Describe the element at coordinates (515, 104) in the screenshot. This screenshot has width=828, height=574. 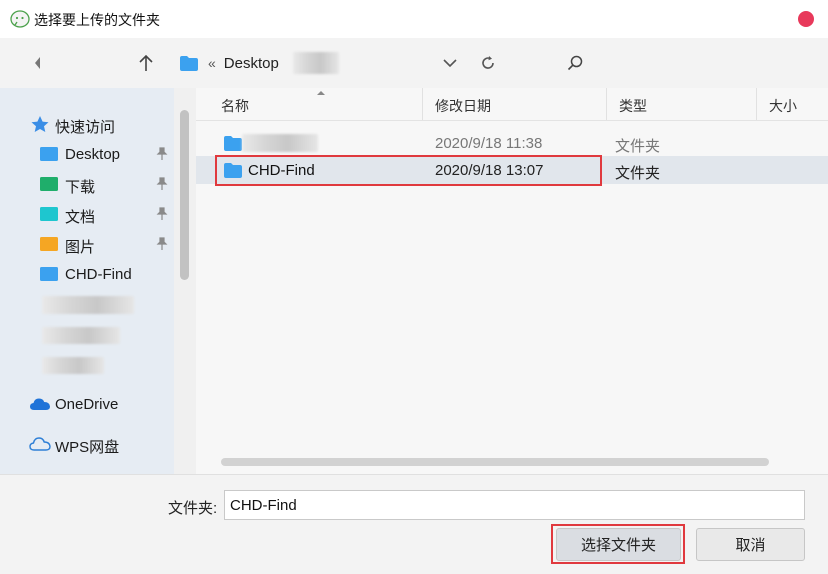
I see `column-header-modified: 修改日期` at that location.